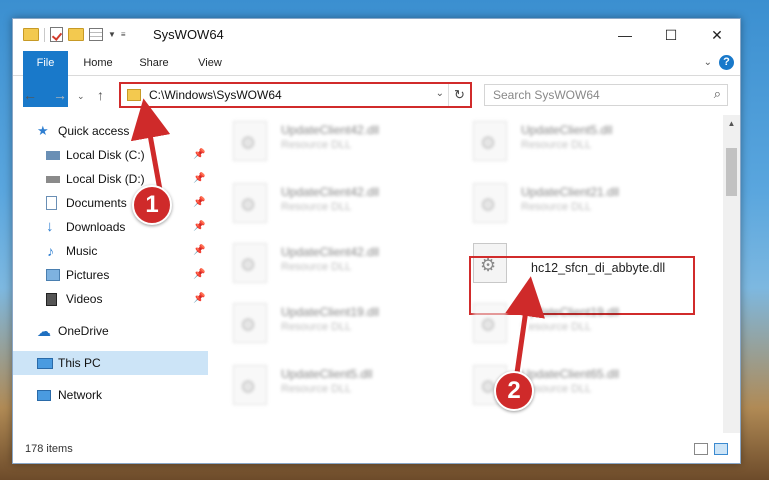 The width and height of the screenshot is (769, 480). I want to click on search-placeholder: Search SysWOW64, so click(546, 95).